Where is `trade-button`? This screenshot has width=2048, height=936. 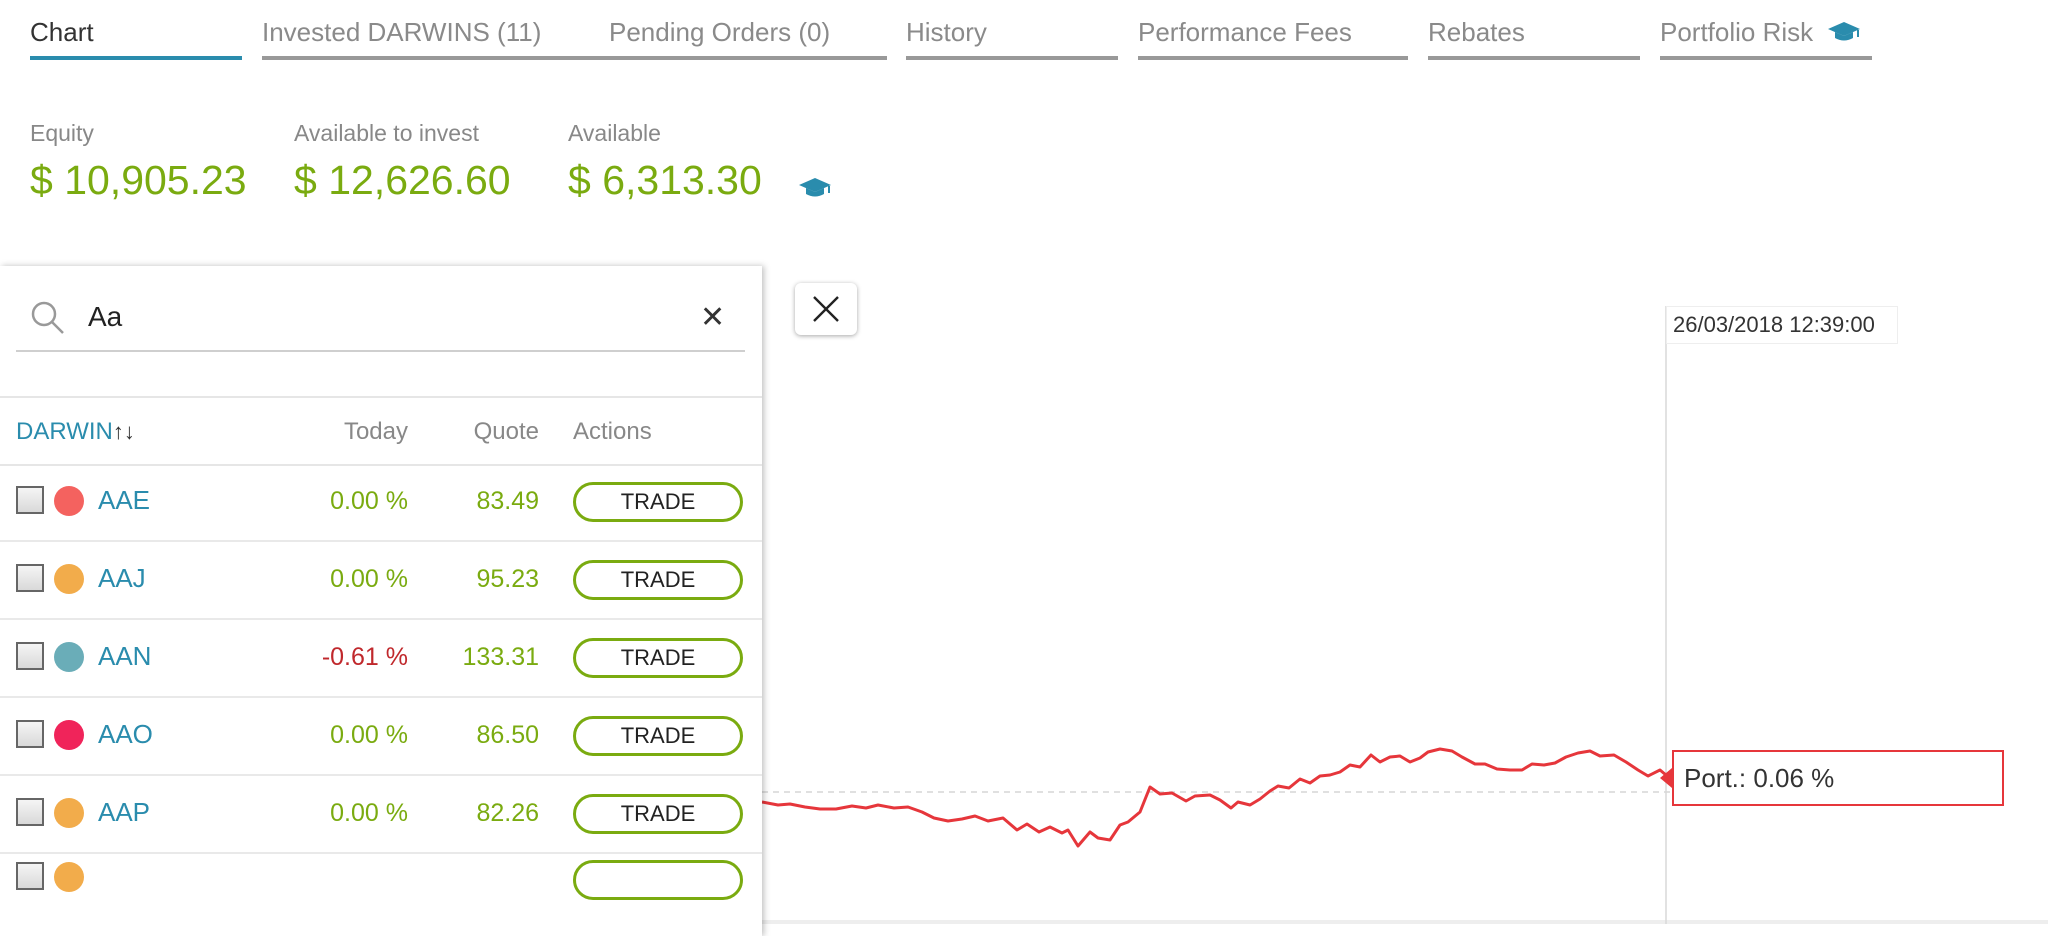
trade-button is located at coordinates (658, 880).